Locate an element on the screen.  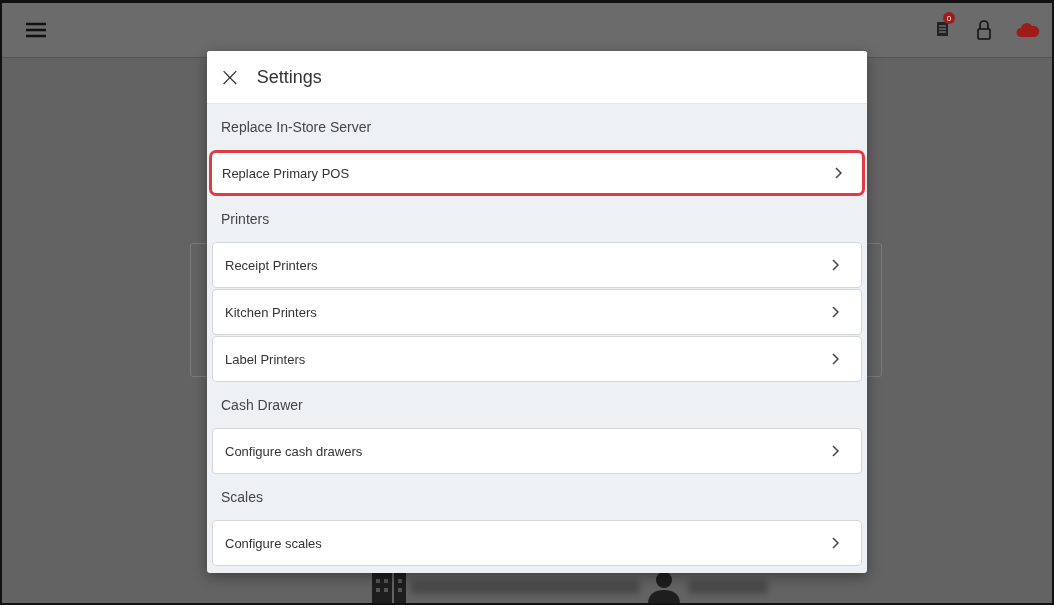
section-heading: Printers is located at coordinates (245, 219).